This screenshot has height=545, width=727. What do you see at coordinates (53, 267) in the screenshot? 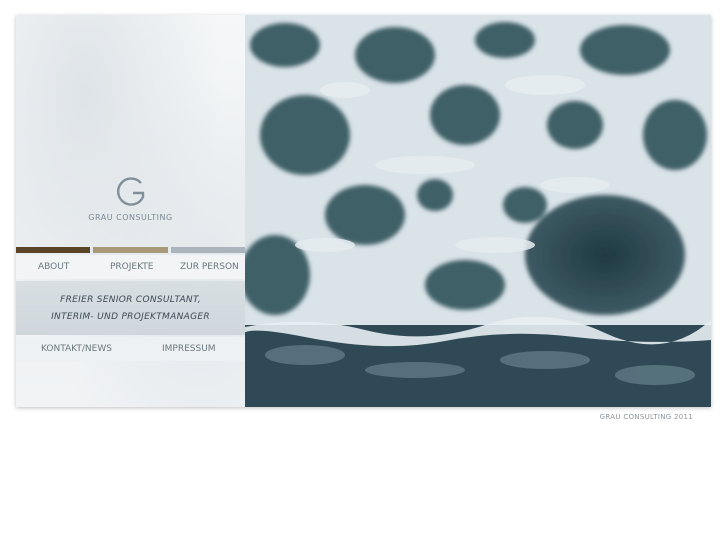
I see `nav-about: ABOUT` at bounding box center [53, 267].